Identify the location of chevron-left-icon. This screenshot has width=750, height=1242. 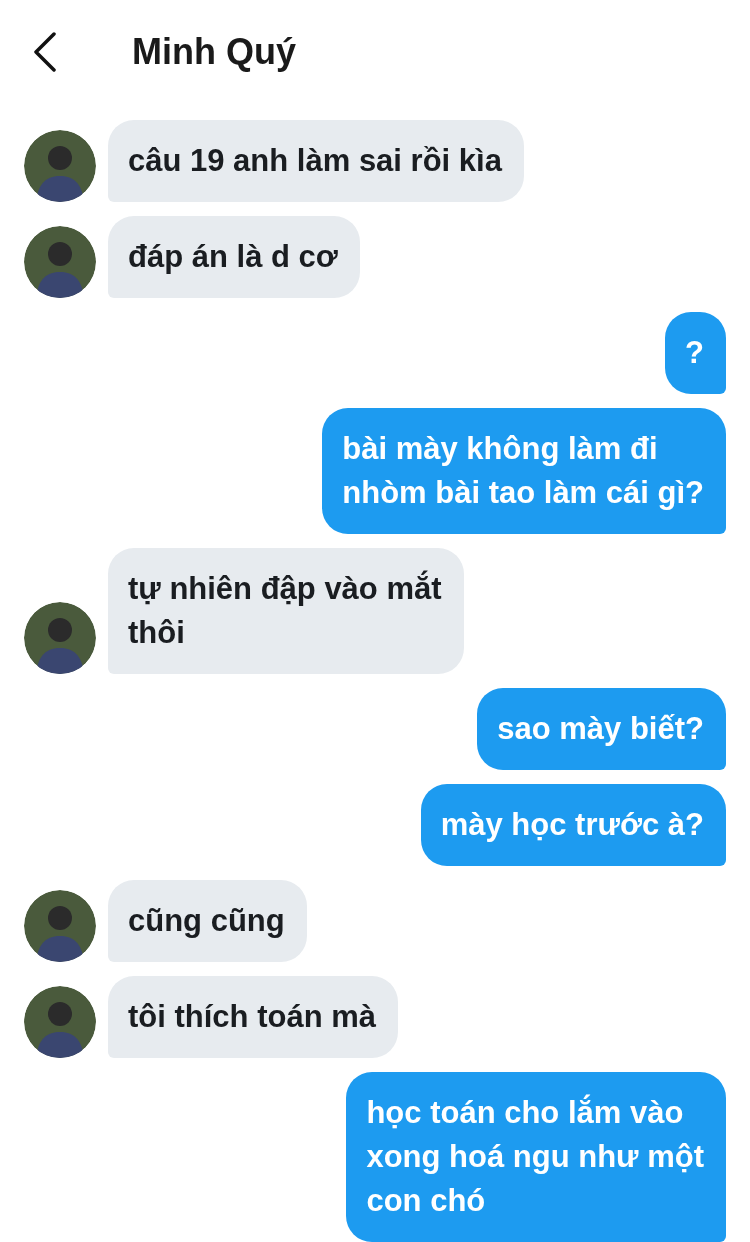
(45, 52).